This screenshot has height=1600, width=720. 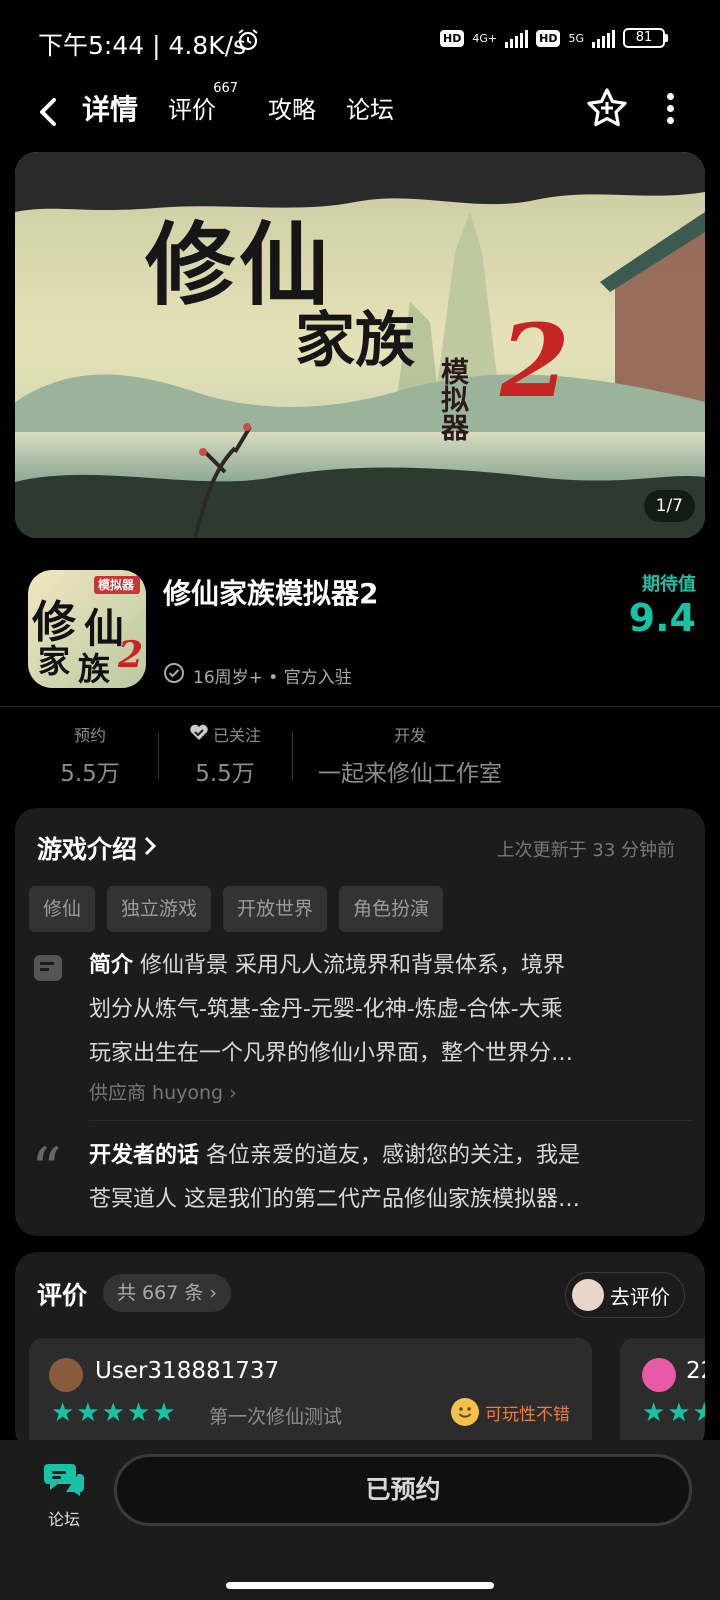 What do you see at coordinates (225, 755) in the screenshot?
I see `stat-followers: 已关注 5.5万` at bounding box center [225, 755].